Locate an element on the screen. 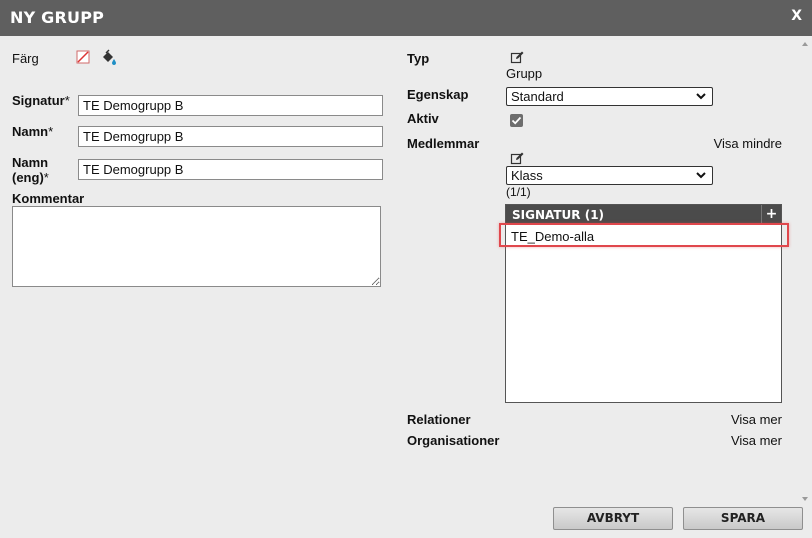  signatur-label: Signatur* is located at coordinates (41, 100).